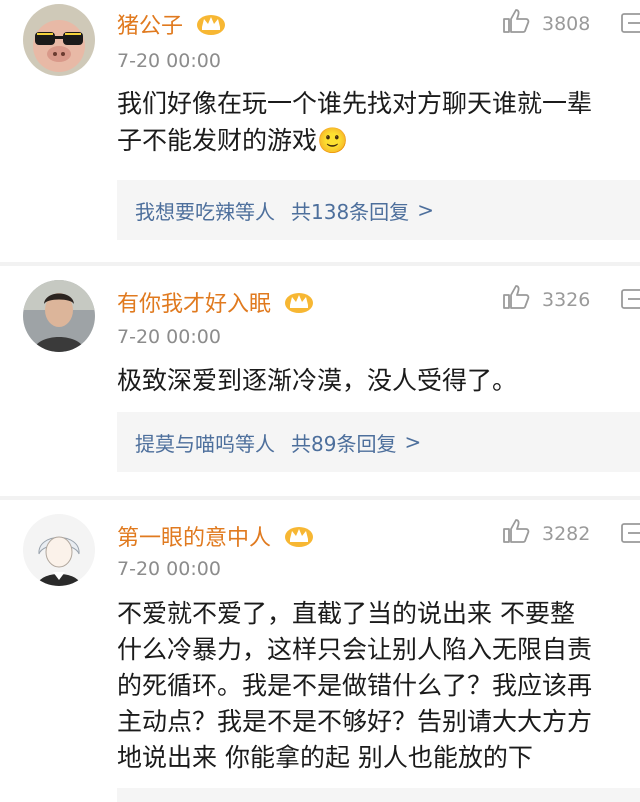 The width and height of the screenshot is (640, 802). Describe the element at coordinates (233, 140) in the screenshot. I see `comment-line: 子不能发财的游戏🙂` at that location.